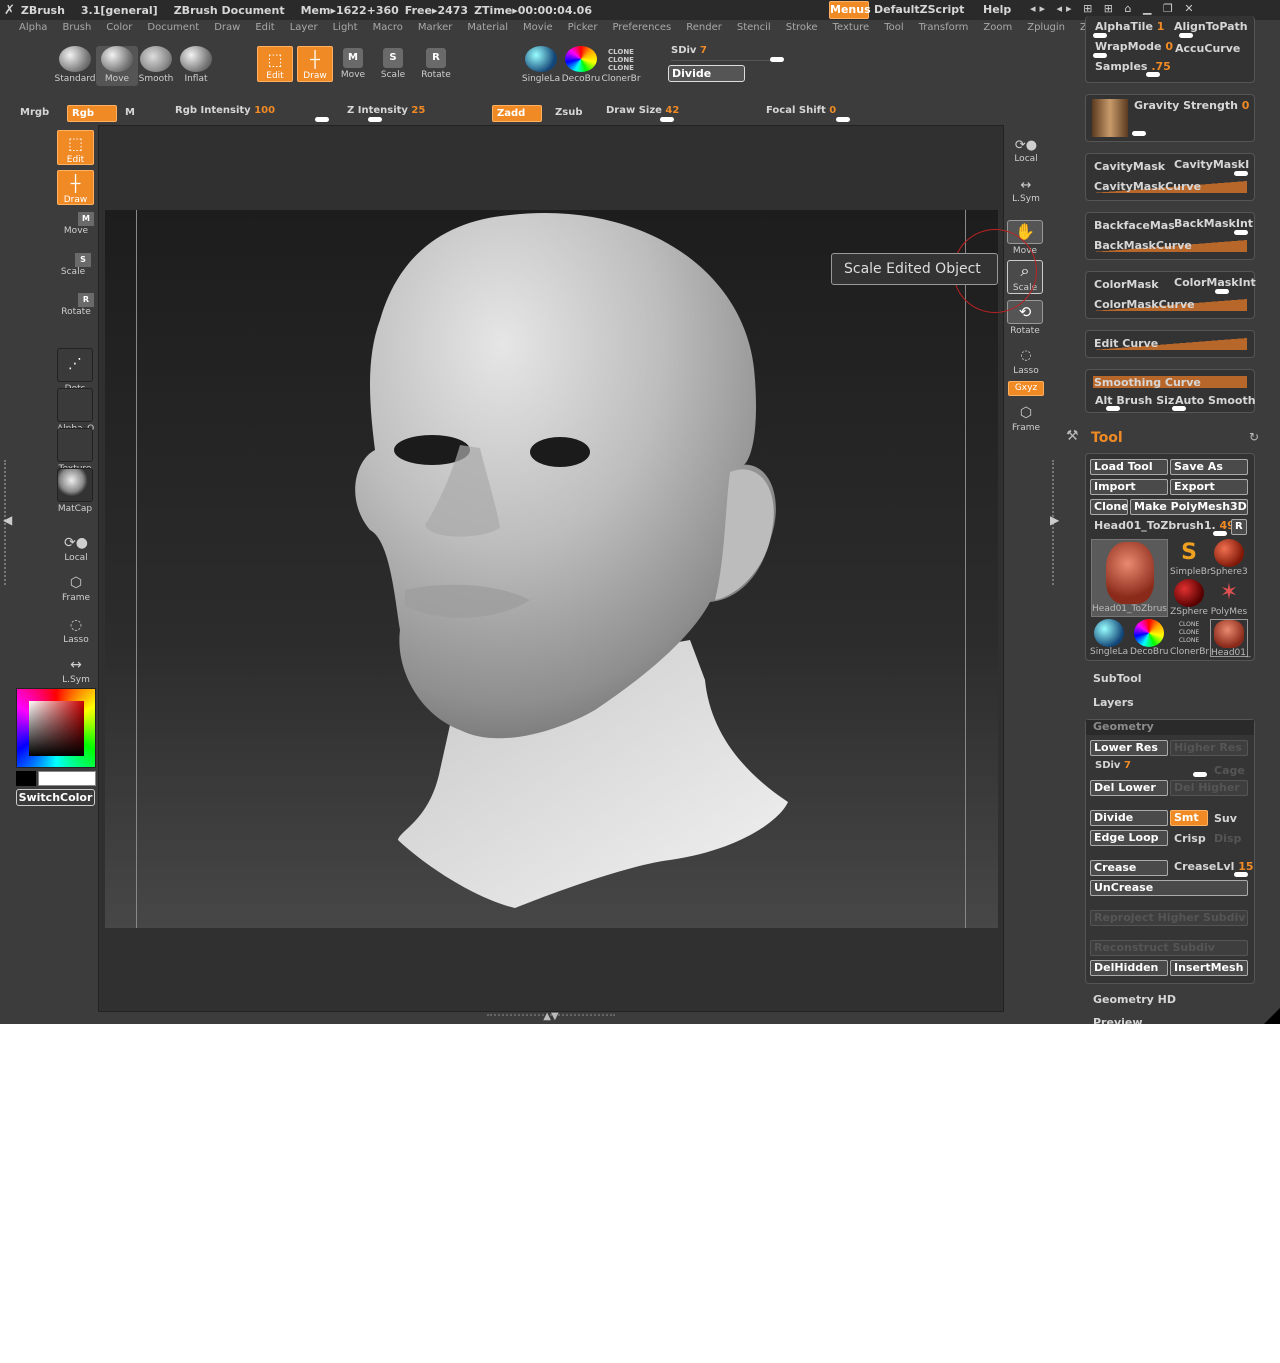  Describe the element at coordinates (1220, 533) in the screenshot. I see `current-tool-slider-handle` at that location.